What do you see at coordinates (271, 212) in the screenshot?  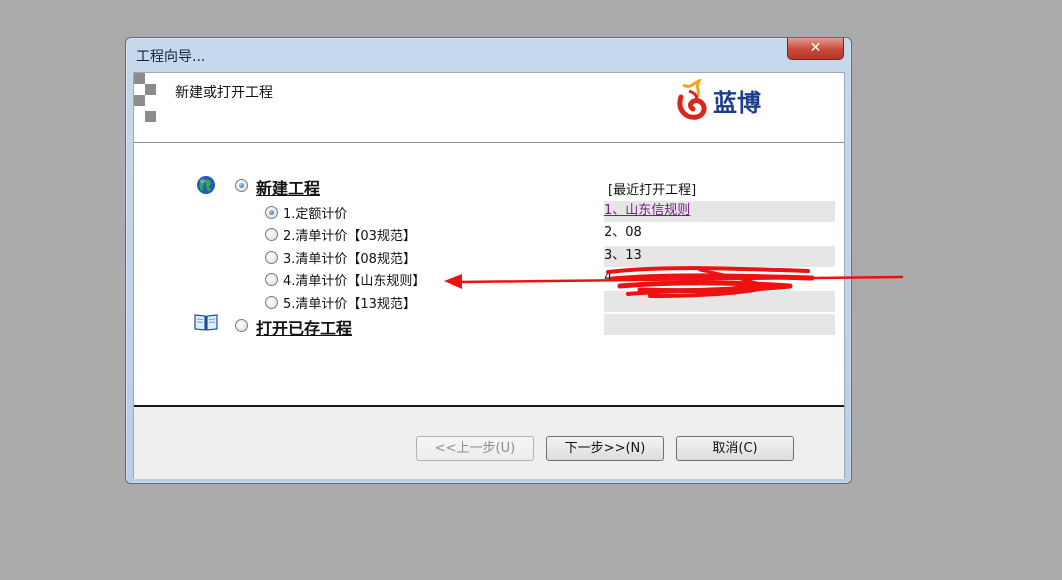 I see `option-quota-pricing-radio` at bounding box center [271, 212].